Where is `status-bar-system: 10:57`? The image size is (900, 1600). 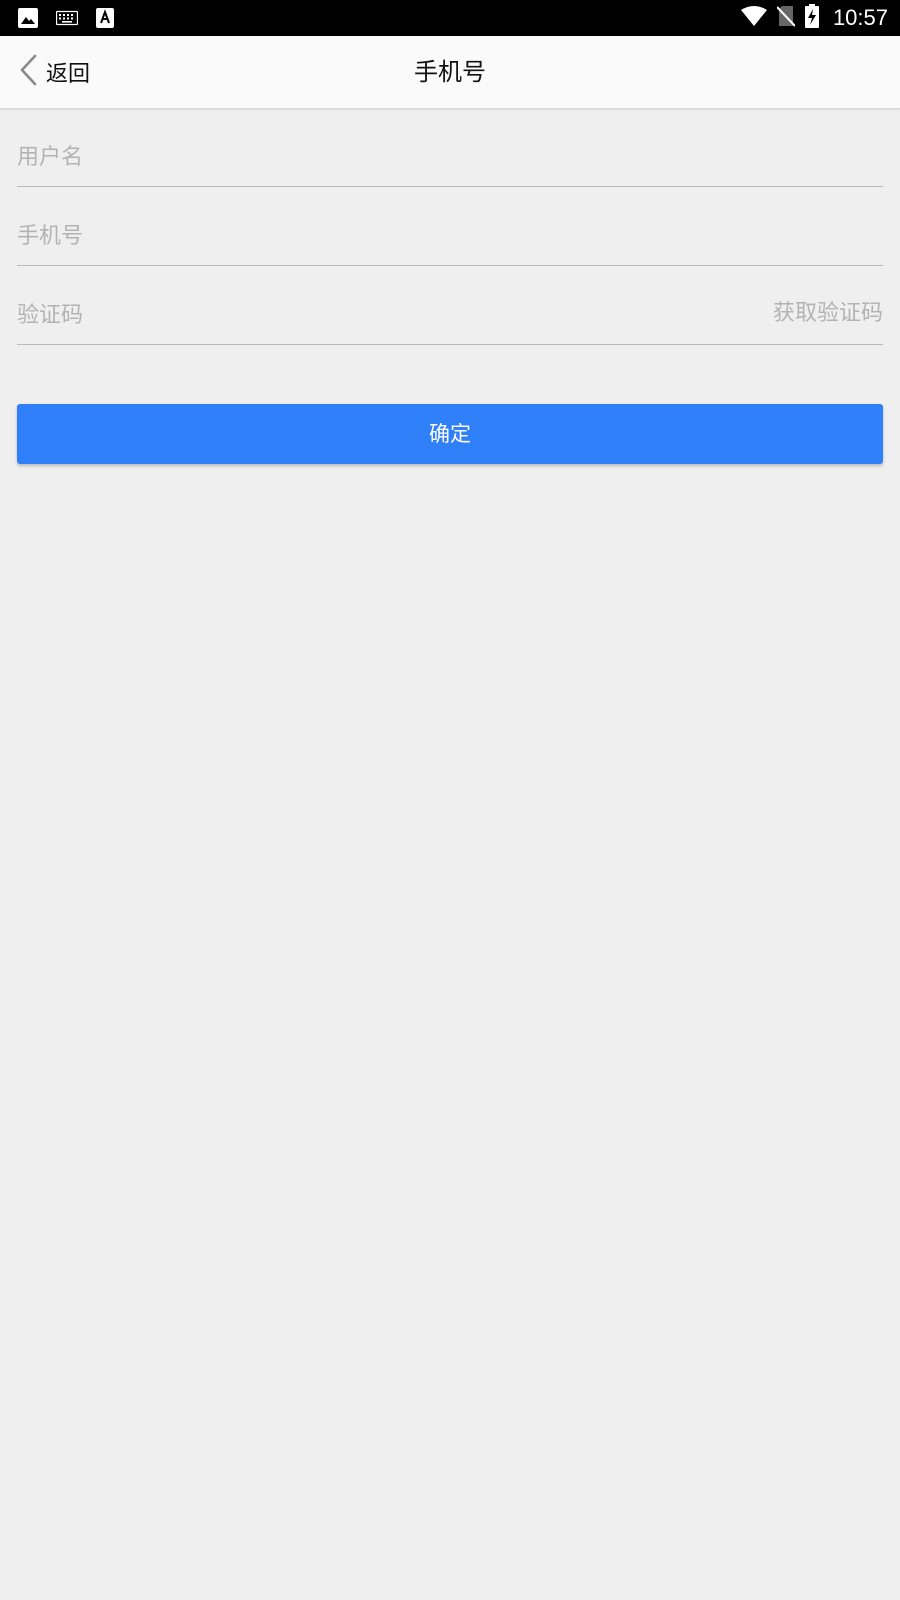 status-bar-system: 10:57 is located at coordinates (814, 18).